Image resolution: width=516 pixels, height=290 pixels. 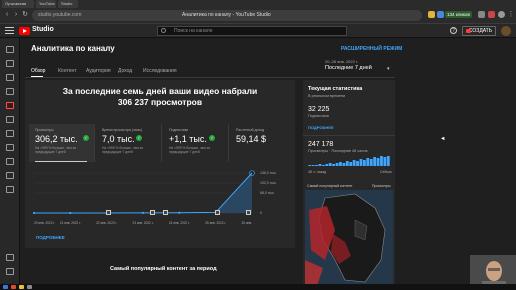 What do you see at coordinates (43, 29) in the screenshot?
I see `studio-logo-text: Studio` at bounding box center [43, 29].